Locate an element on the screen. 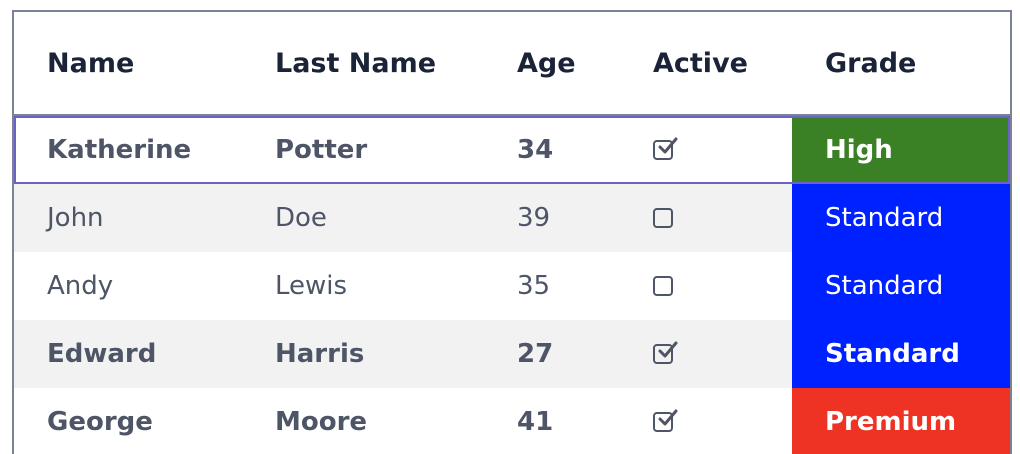 The width and height of the screenshot is (1020, 454). cell-name: Edward is located at coordinates (102, 354).